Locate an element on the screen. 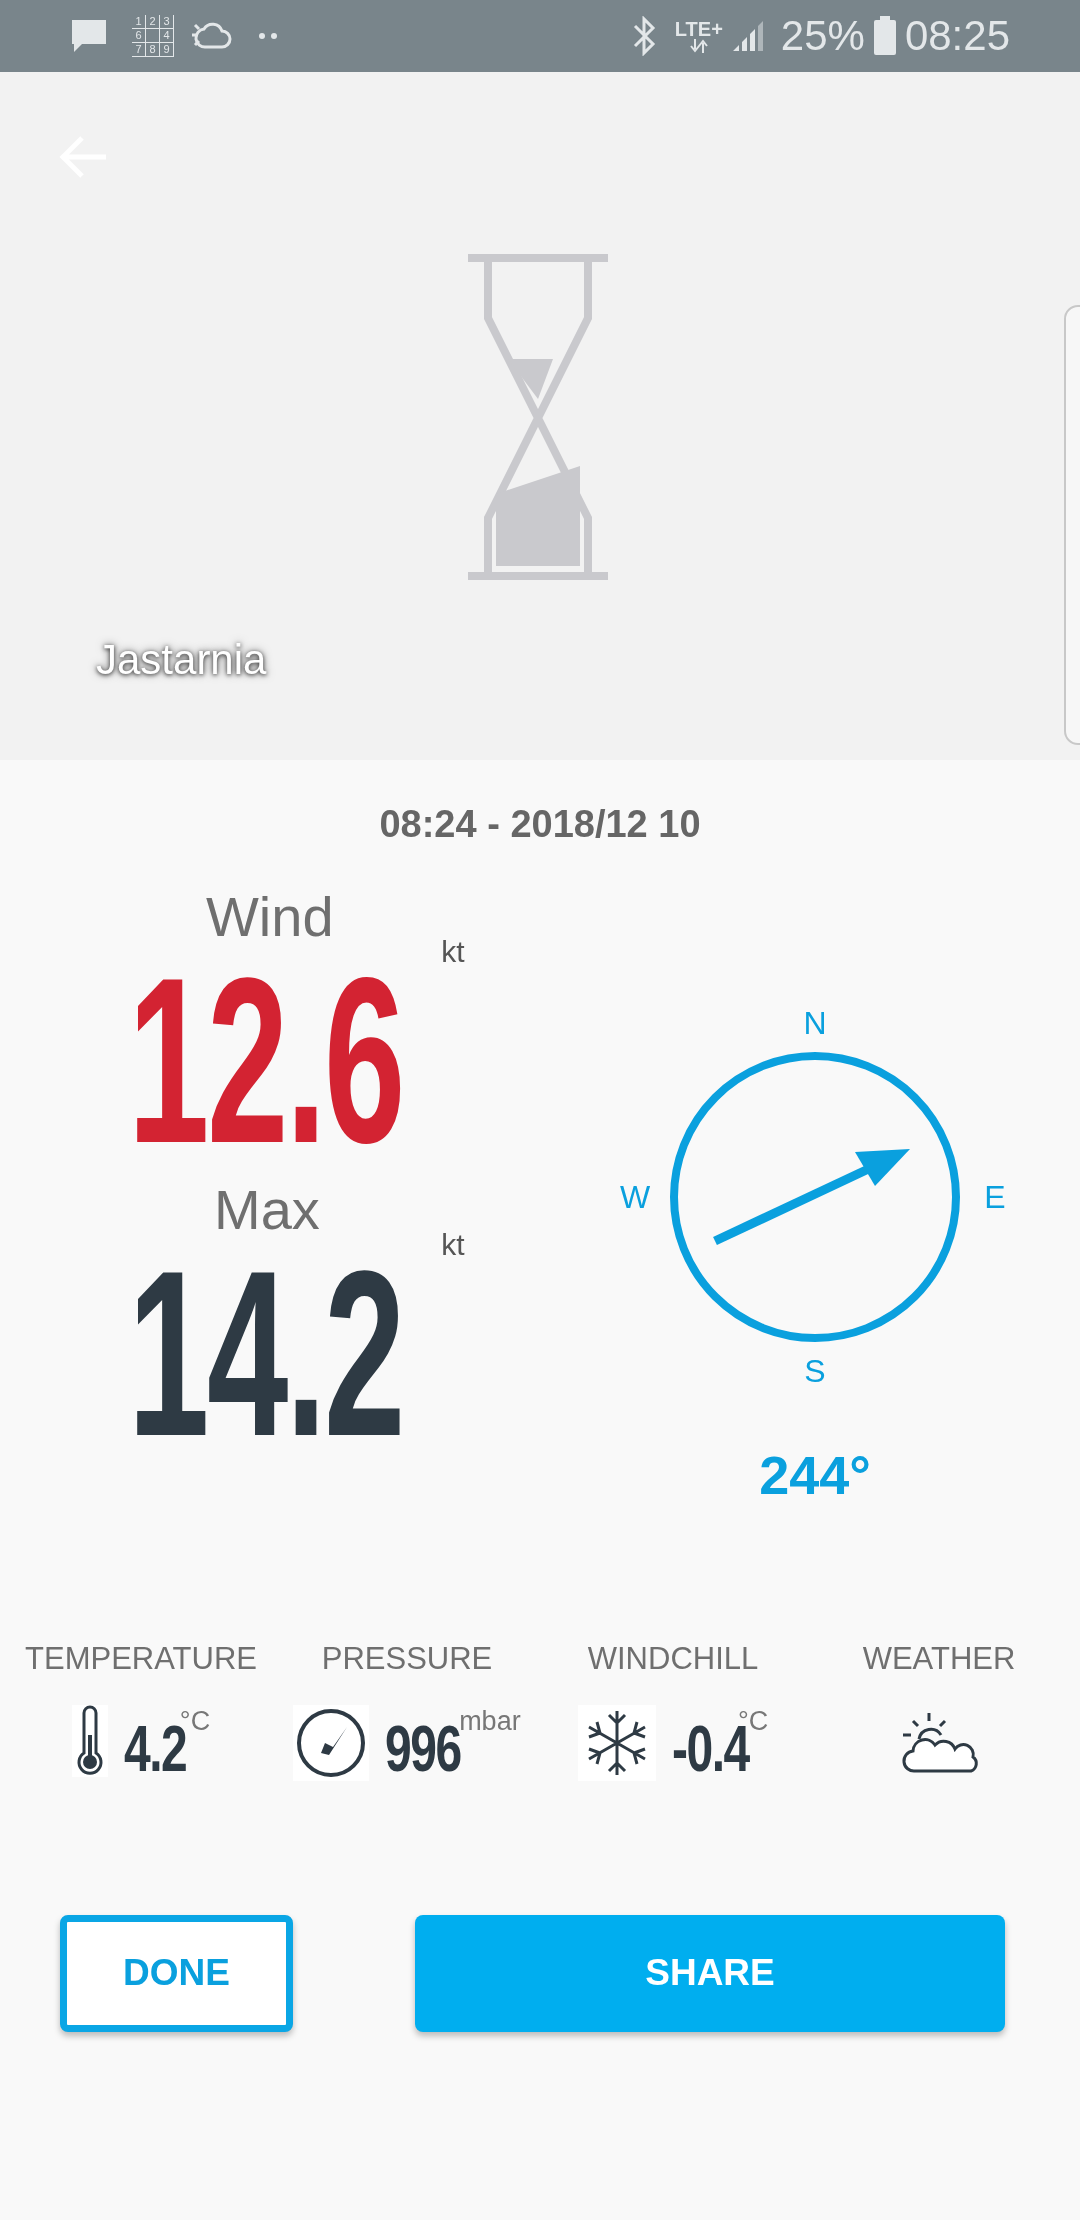 The height and width of the screenshot is (2220, 1080). compass-west: W is located at coordinates (635, 1197).